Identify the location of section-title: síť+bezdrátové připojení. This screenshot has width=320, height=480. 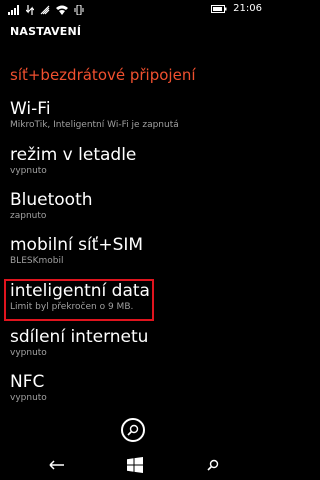
(103, 75).